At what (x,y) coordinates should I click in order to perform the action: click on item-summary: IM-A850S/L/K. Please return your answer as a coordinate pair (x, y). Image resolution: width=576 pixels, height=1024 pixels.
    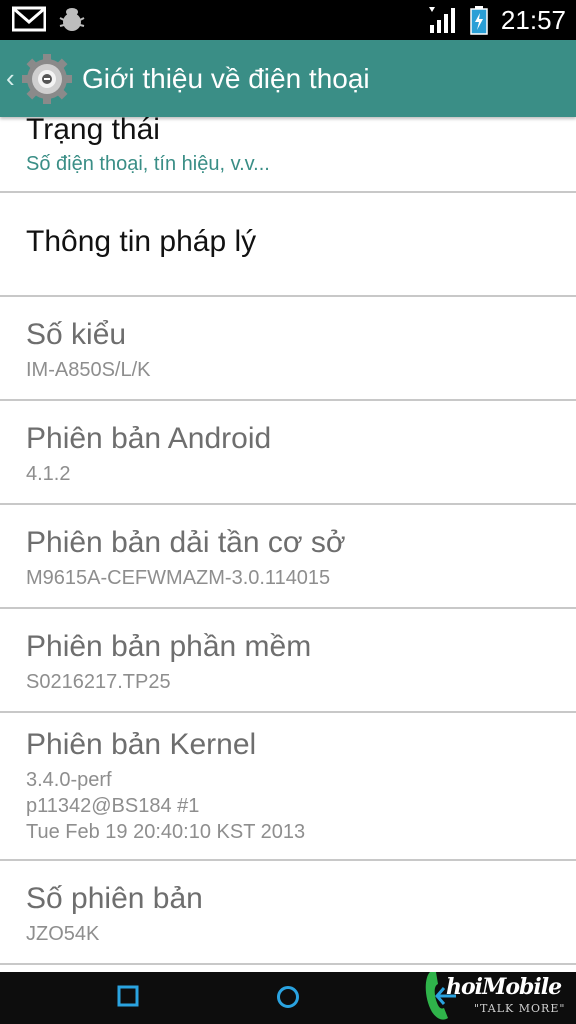
    Looking at the image, I should click on (301, 370).